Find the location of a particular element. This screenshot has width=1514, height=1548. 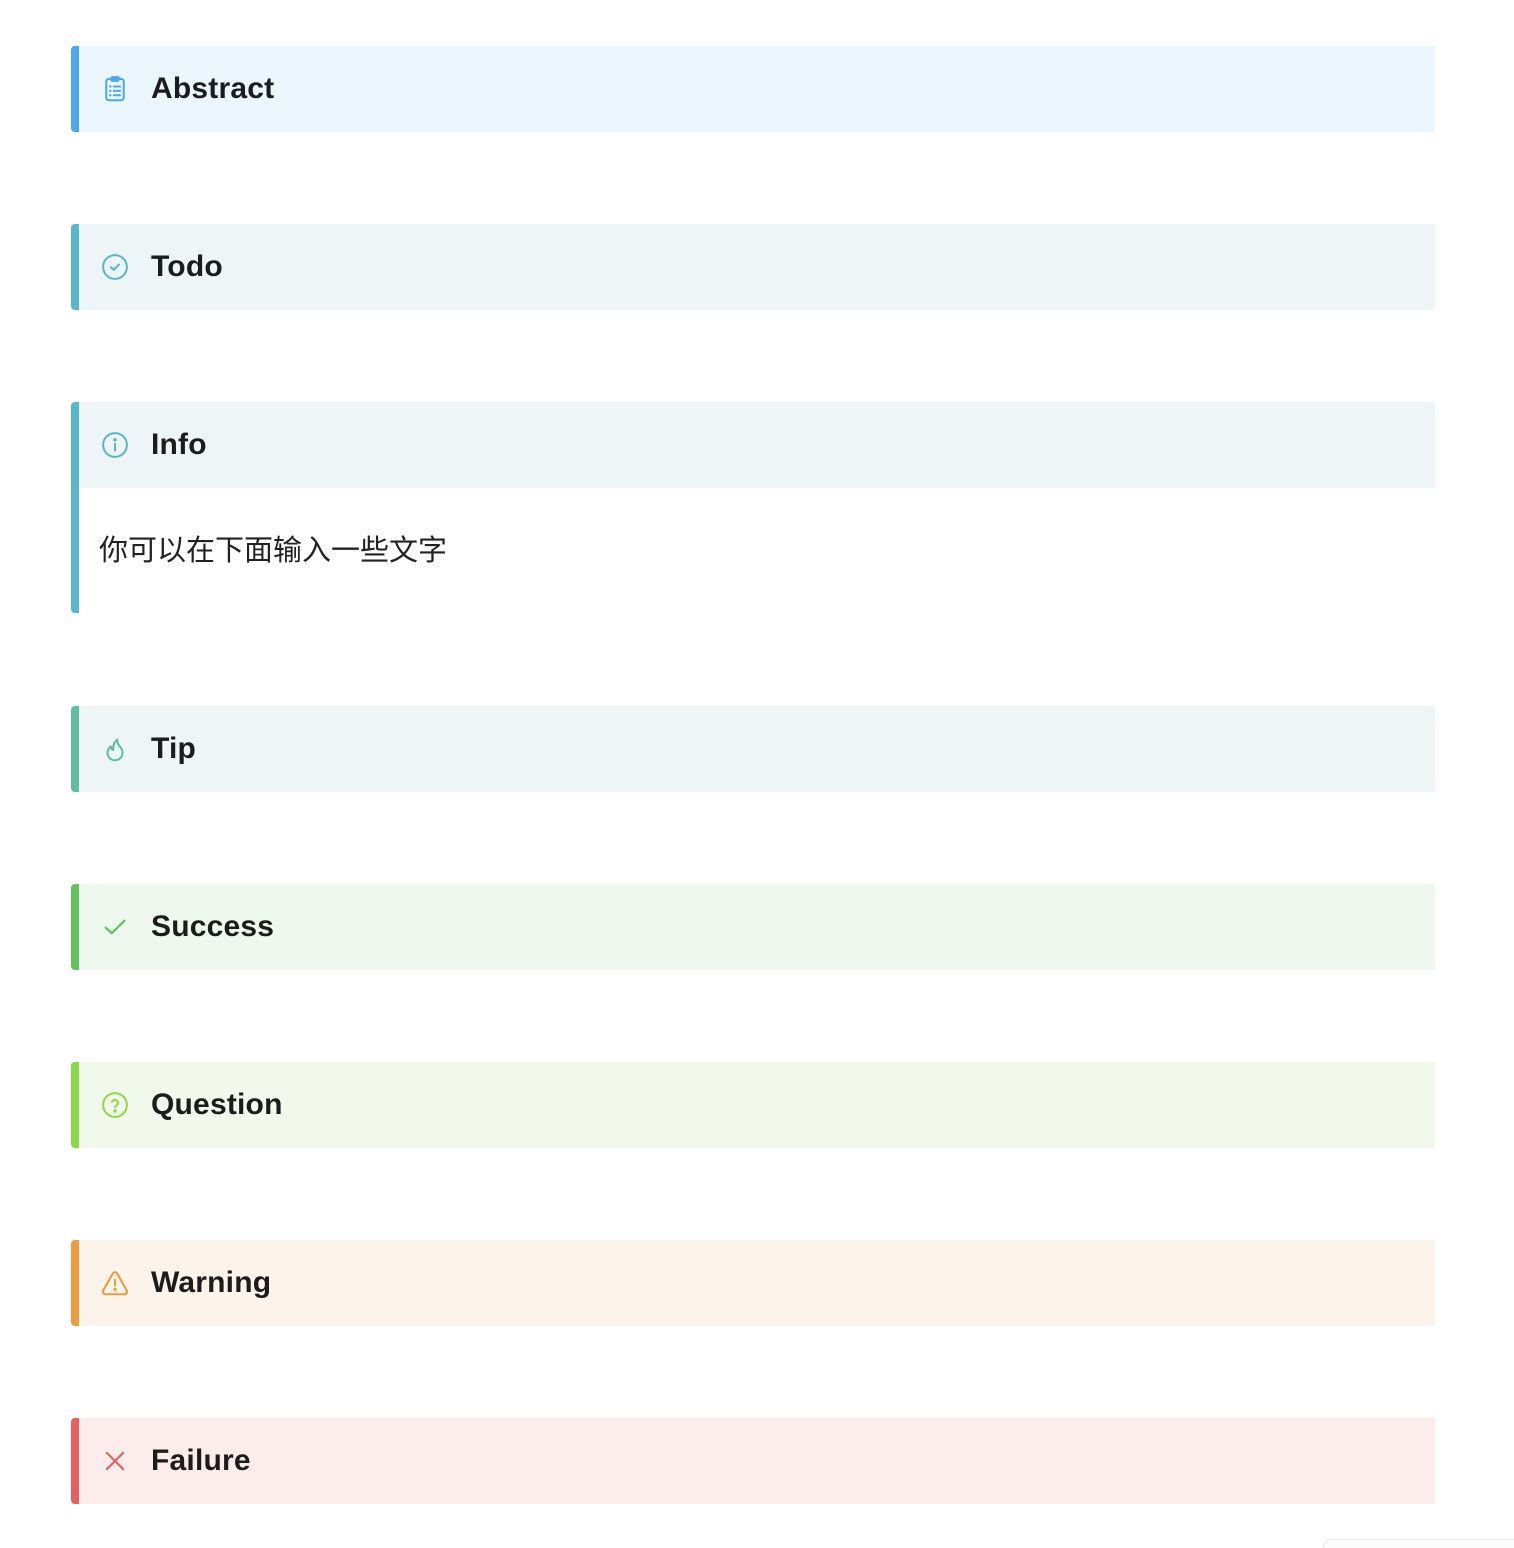

callout-title: Failure is located at coordinates (201, 1460).